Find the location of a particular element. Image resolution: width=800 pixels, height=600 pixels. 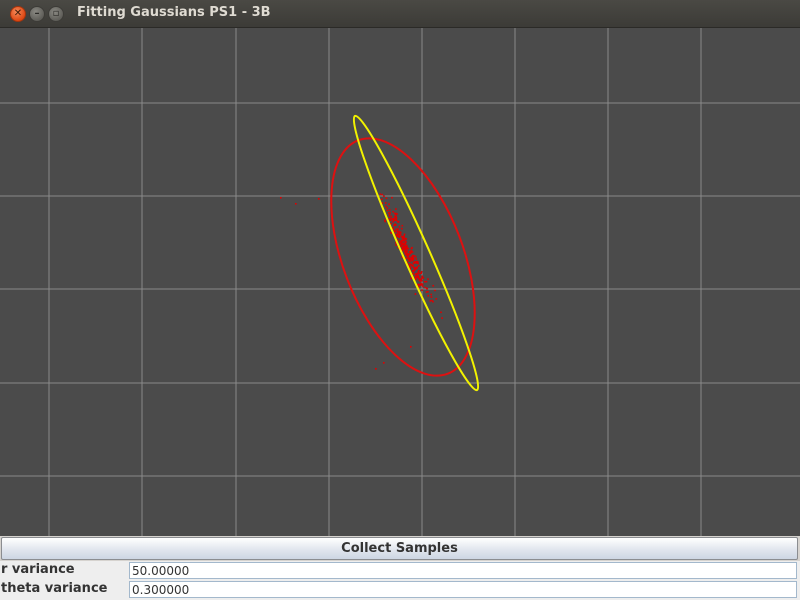

window-title: Fitting Gaussians PS1 - 3B is located at coordinates (174, 12).